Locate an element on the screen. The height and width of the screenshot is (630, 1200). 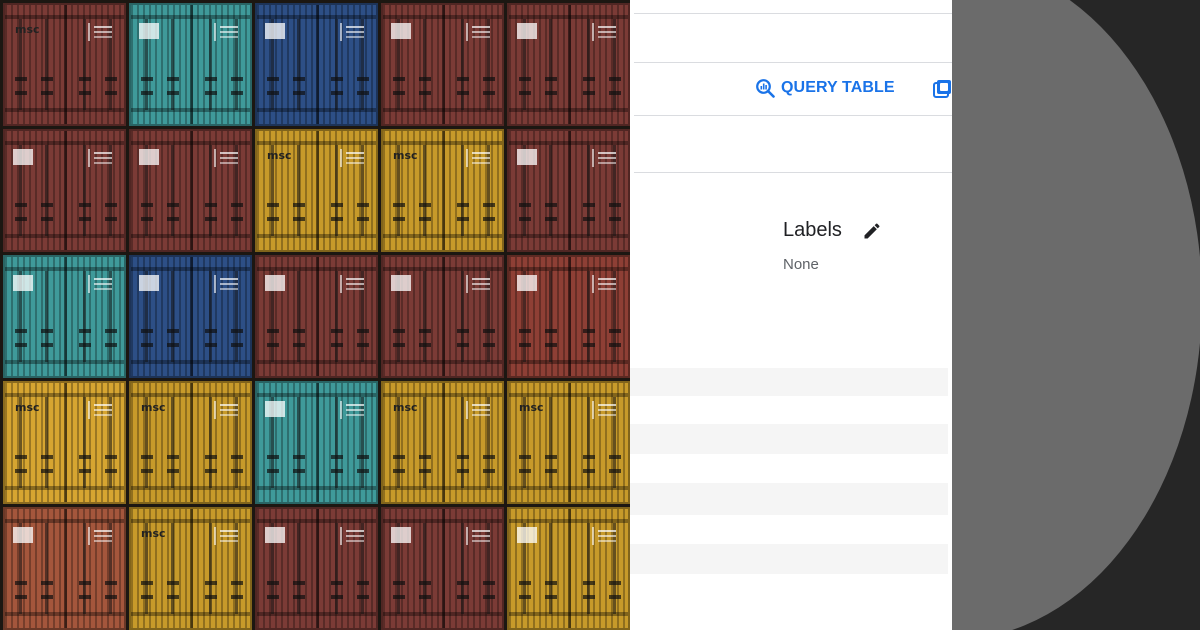
labels-heading: Labels is located at coordinates (812, 230).